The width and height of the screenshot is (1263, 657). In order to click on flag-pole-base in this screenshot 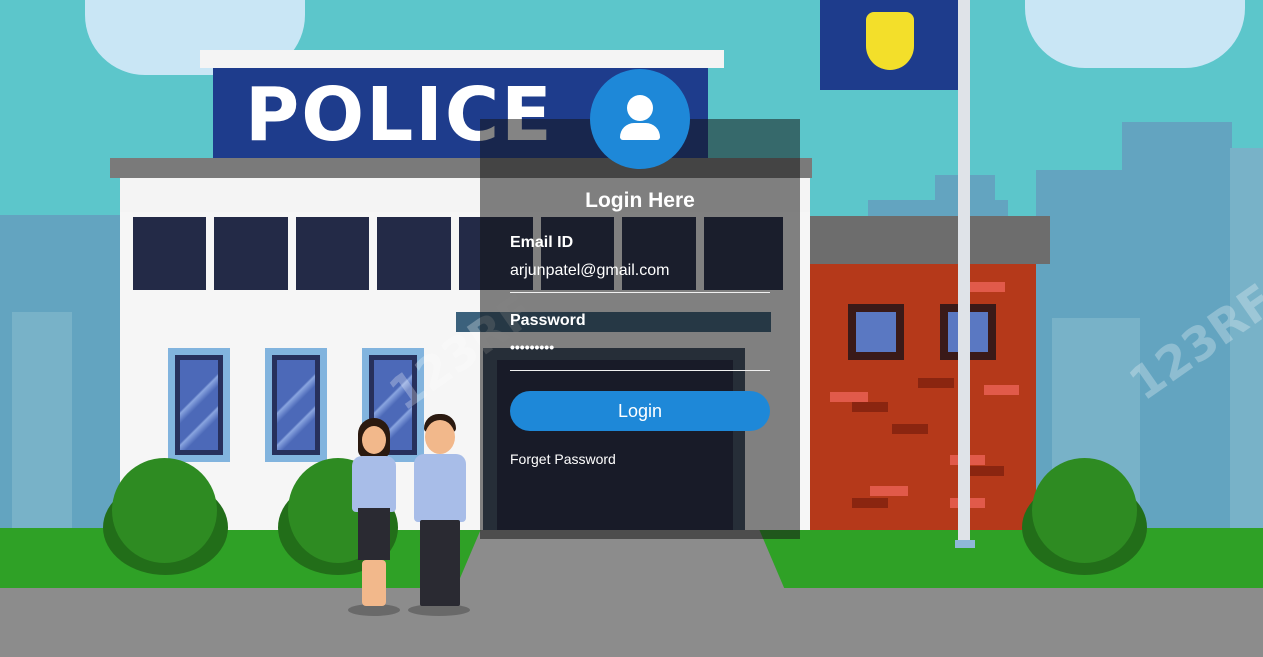, I will do `click(965, 544)`.